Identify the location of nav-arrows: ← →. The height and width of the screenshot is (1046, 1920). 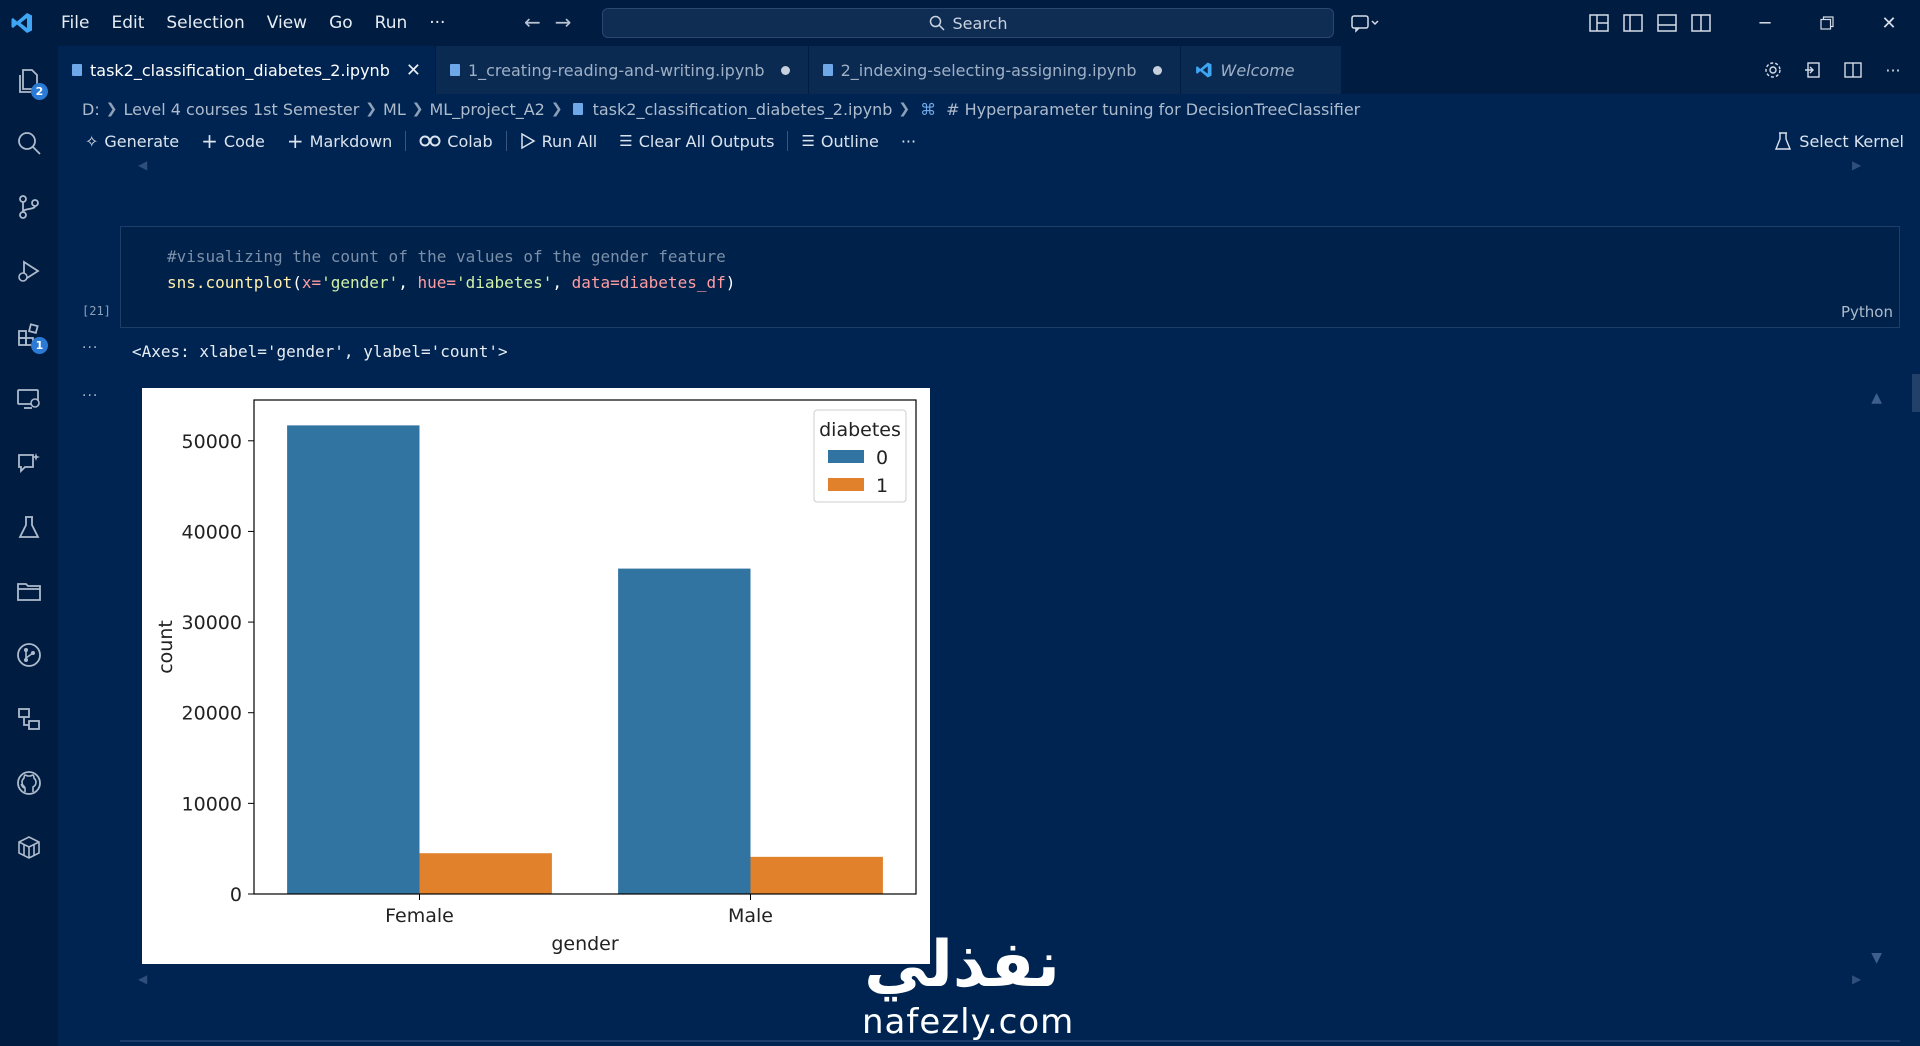
(548, 22).